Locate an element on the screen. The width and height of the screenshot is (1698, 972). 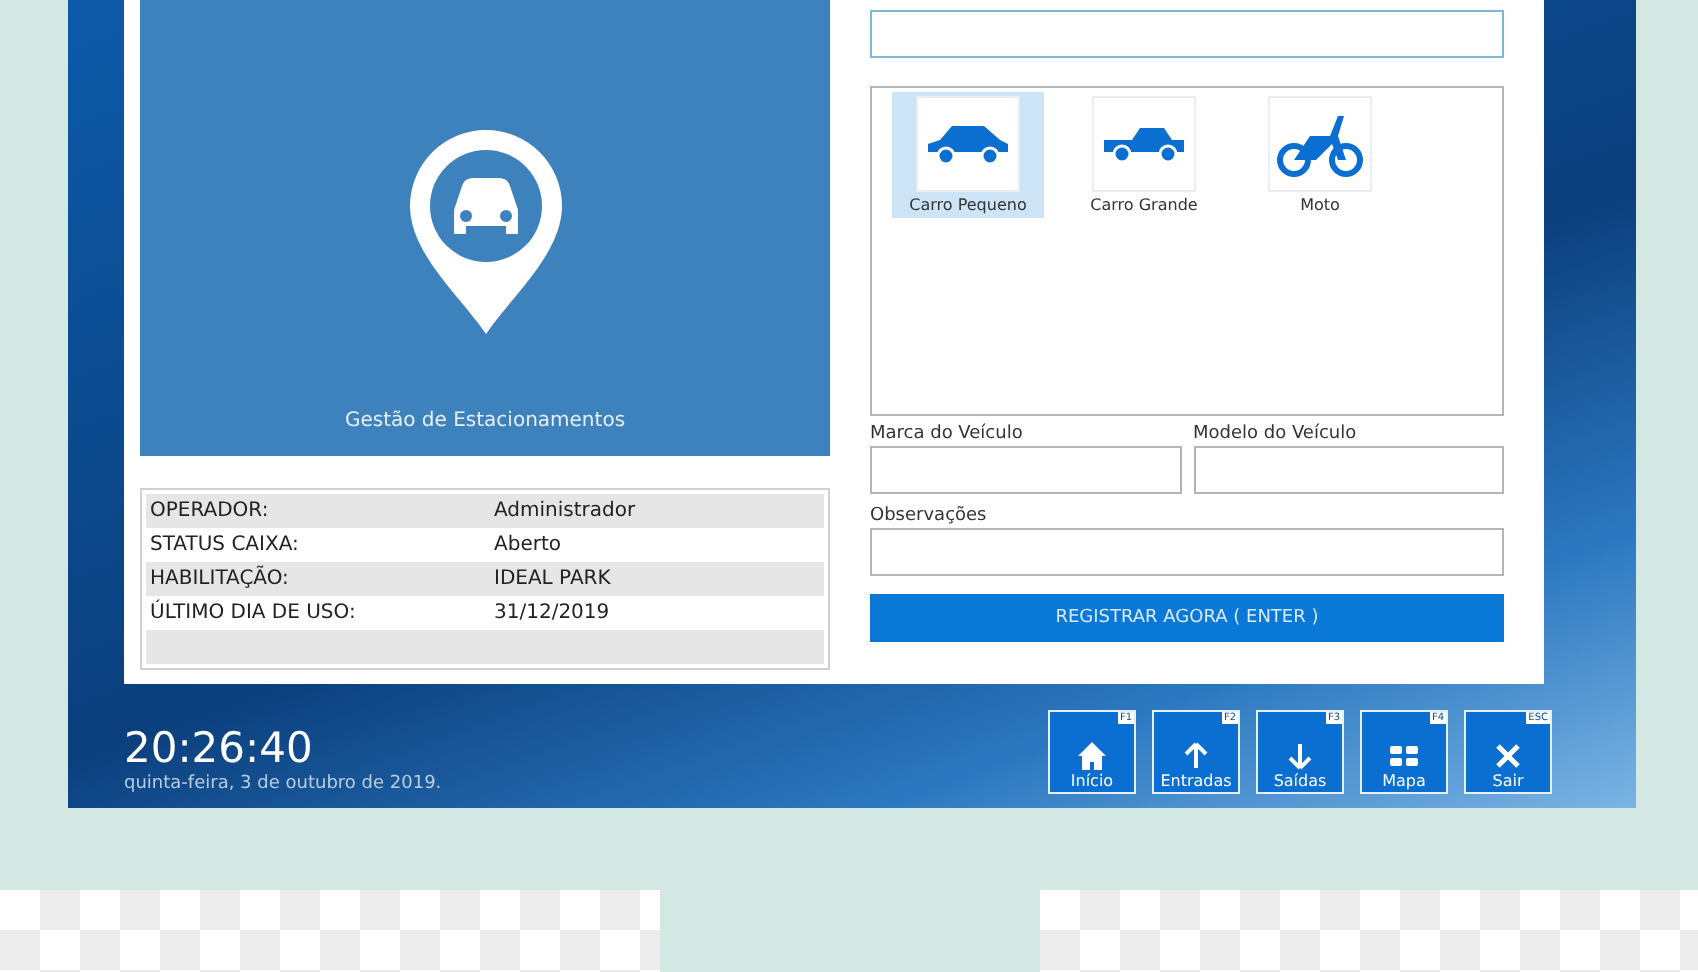
pickup-truck-icon is located at coordinates (1144, 144).